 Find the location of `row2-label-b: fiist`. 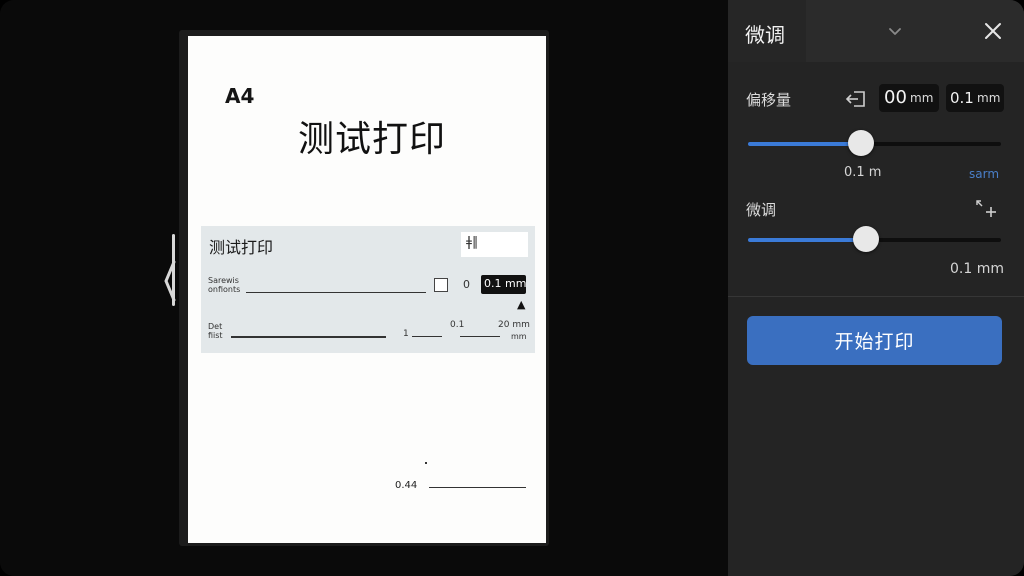

row2-label-b: fiist is located at coordinates (215, 335).